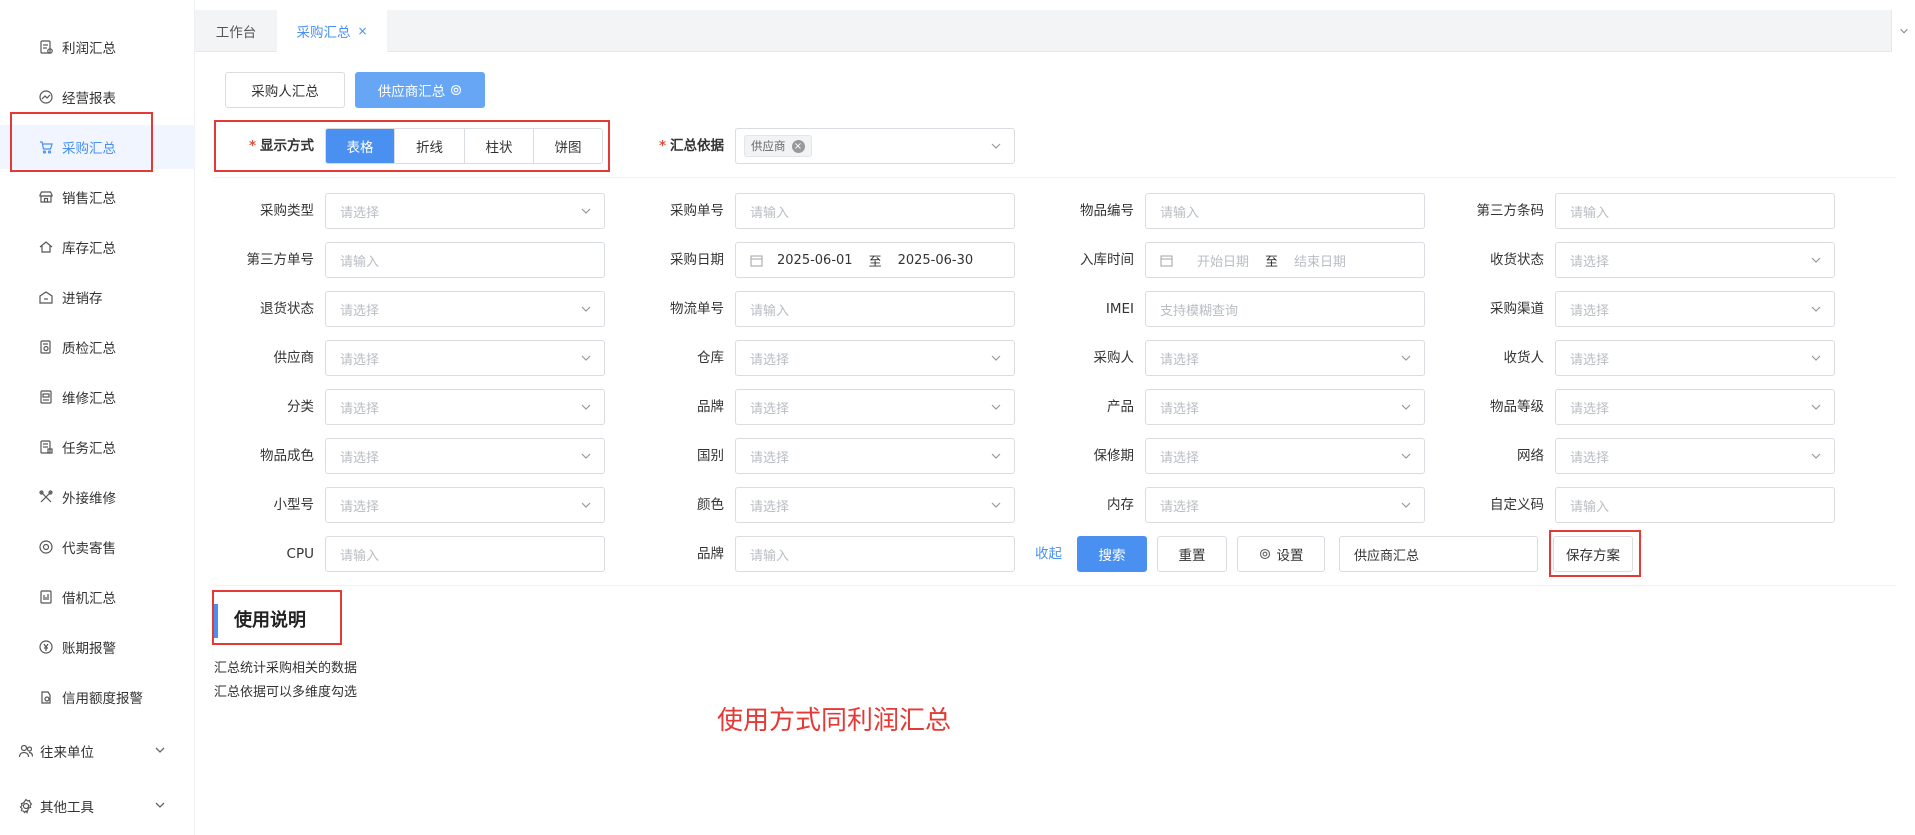 The height and width of the screenshot is (835, 1915). Describe the element at coordinates (875, 358) in the screenshot. I see `warehouse-select: 请选择` at that location.